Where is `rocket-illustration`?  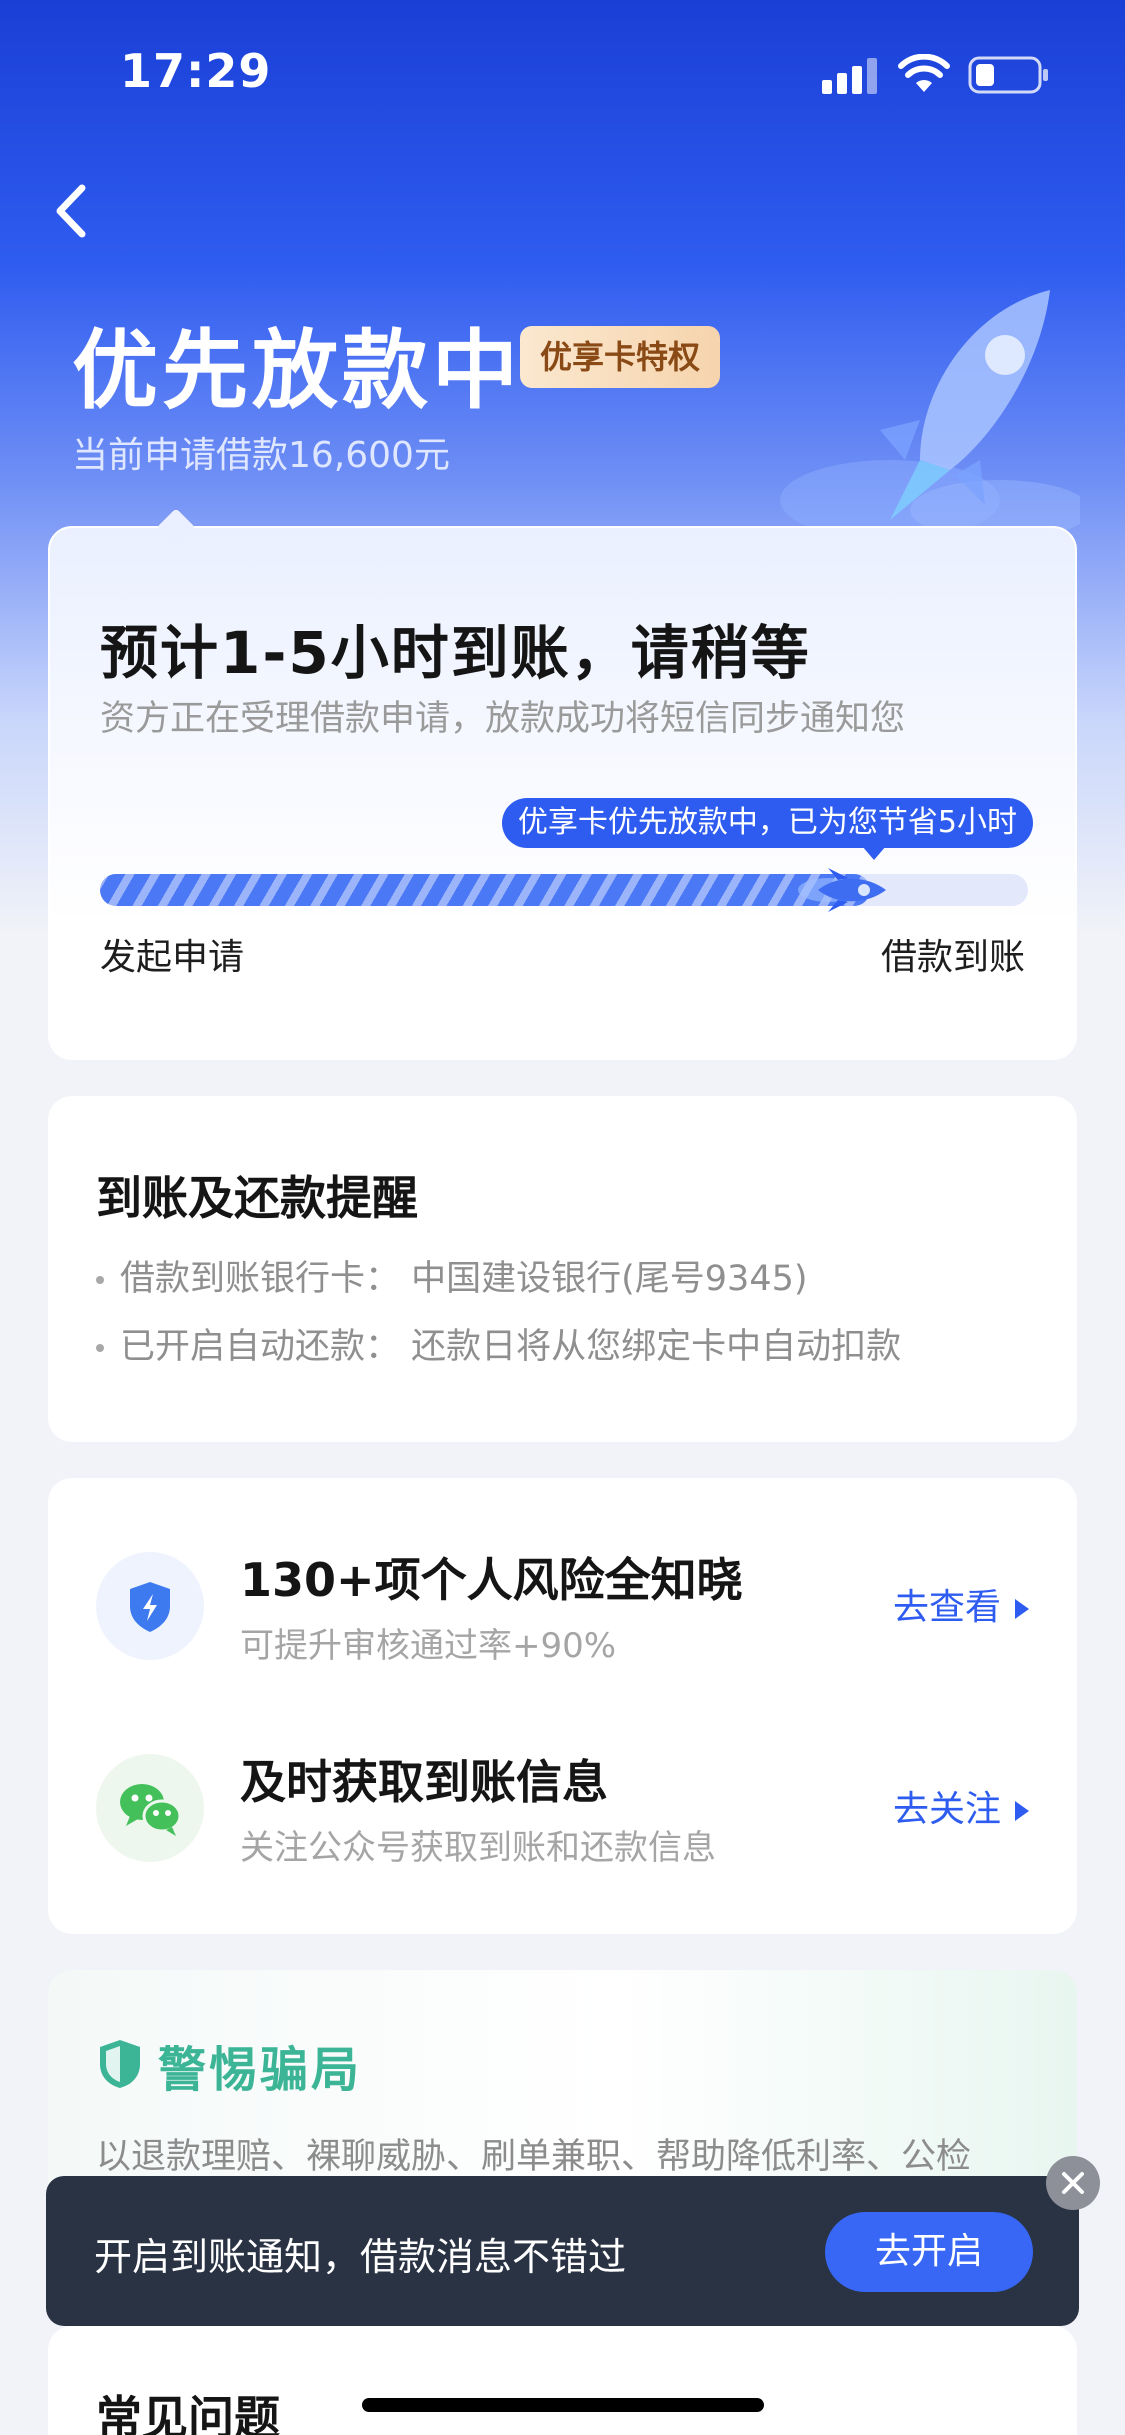 rocket-illustration is located at coordinates (930, 415).